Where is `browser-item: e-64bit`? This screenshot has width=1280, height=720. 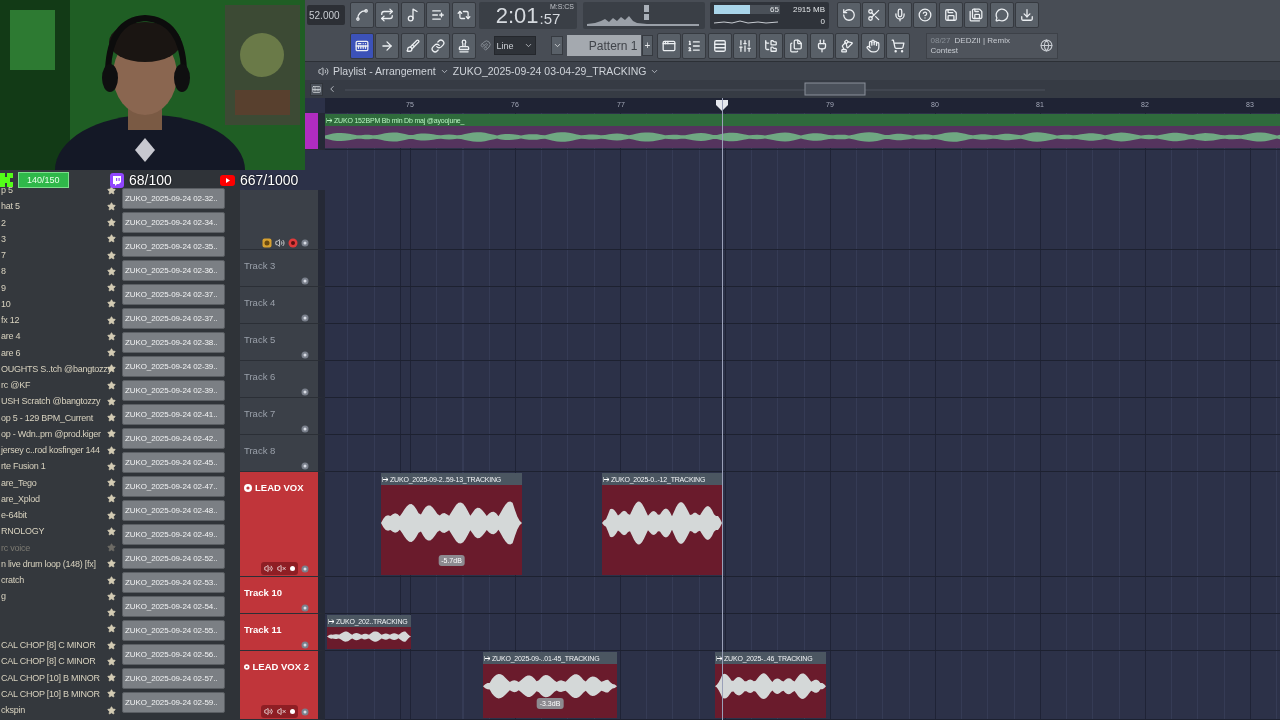
browser-item: e-64bit is located at coordinates (53, 515).